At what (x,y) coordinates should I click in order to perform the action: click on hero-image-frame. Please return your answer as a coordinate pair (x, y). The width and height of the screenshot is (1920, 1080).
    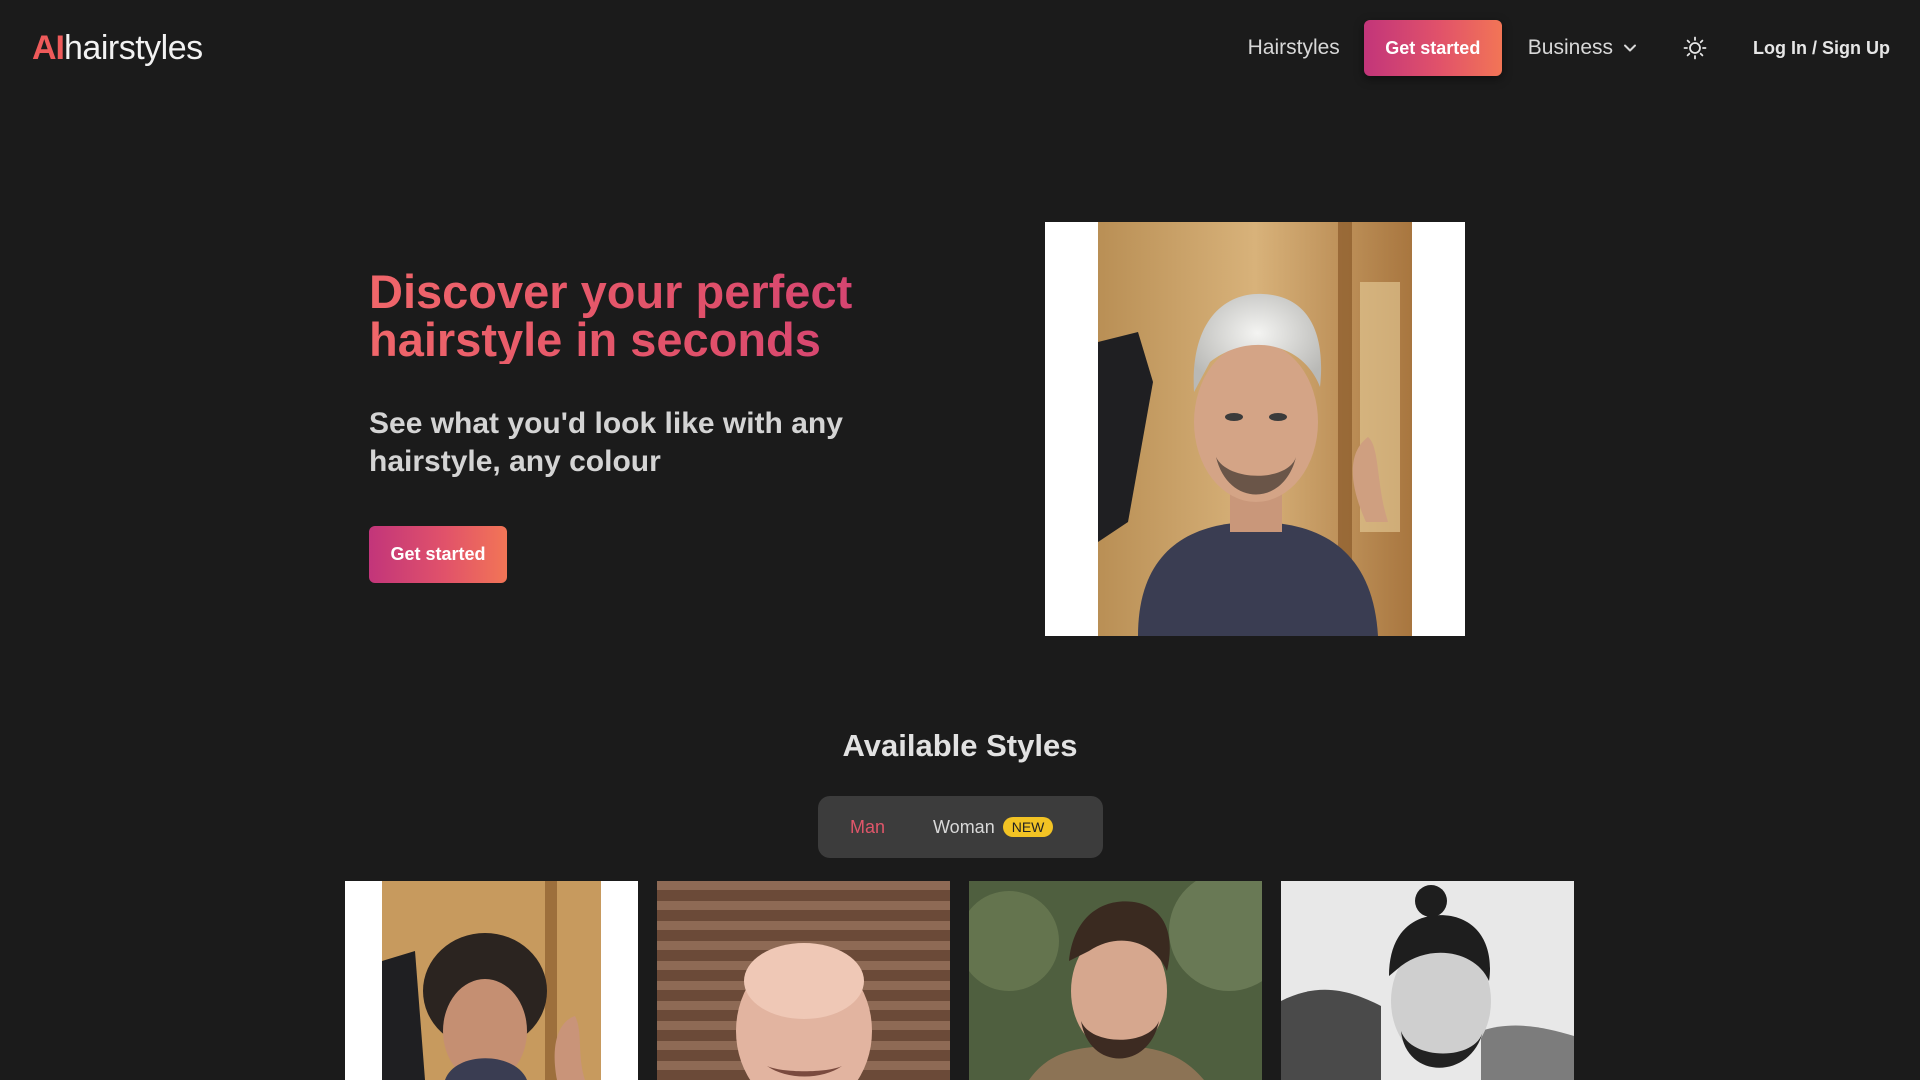
    Looking at the image, I should click on (1255, 429).